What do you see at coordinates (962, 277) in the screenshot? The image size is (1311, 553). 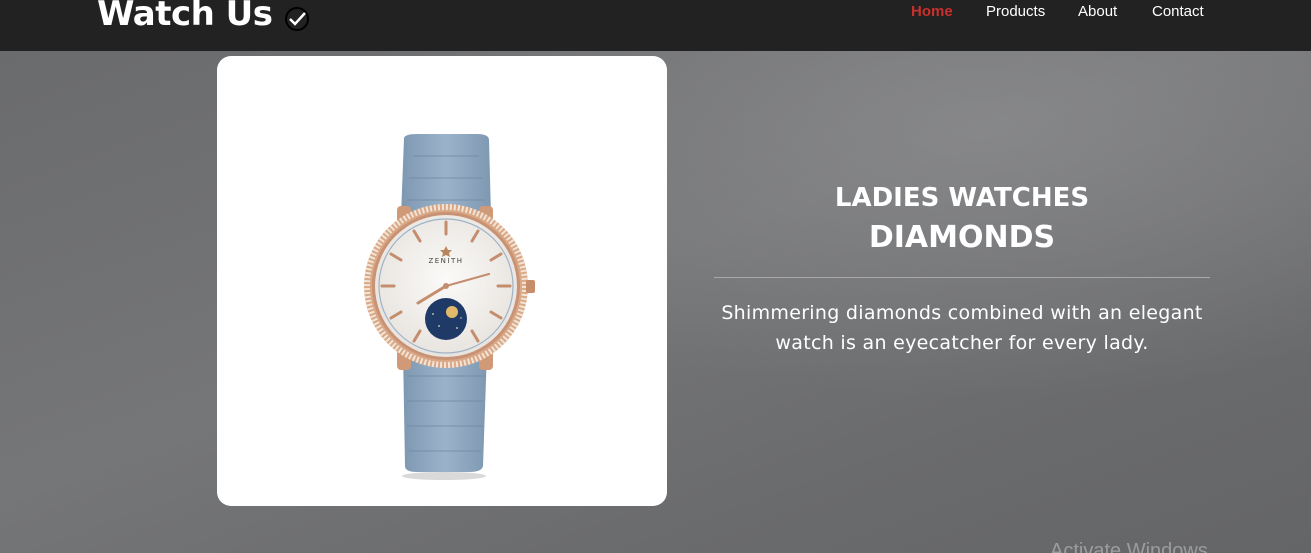 I see `divider` at bounding box center [962, 277].